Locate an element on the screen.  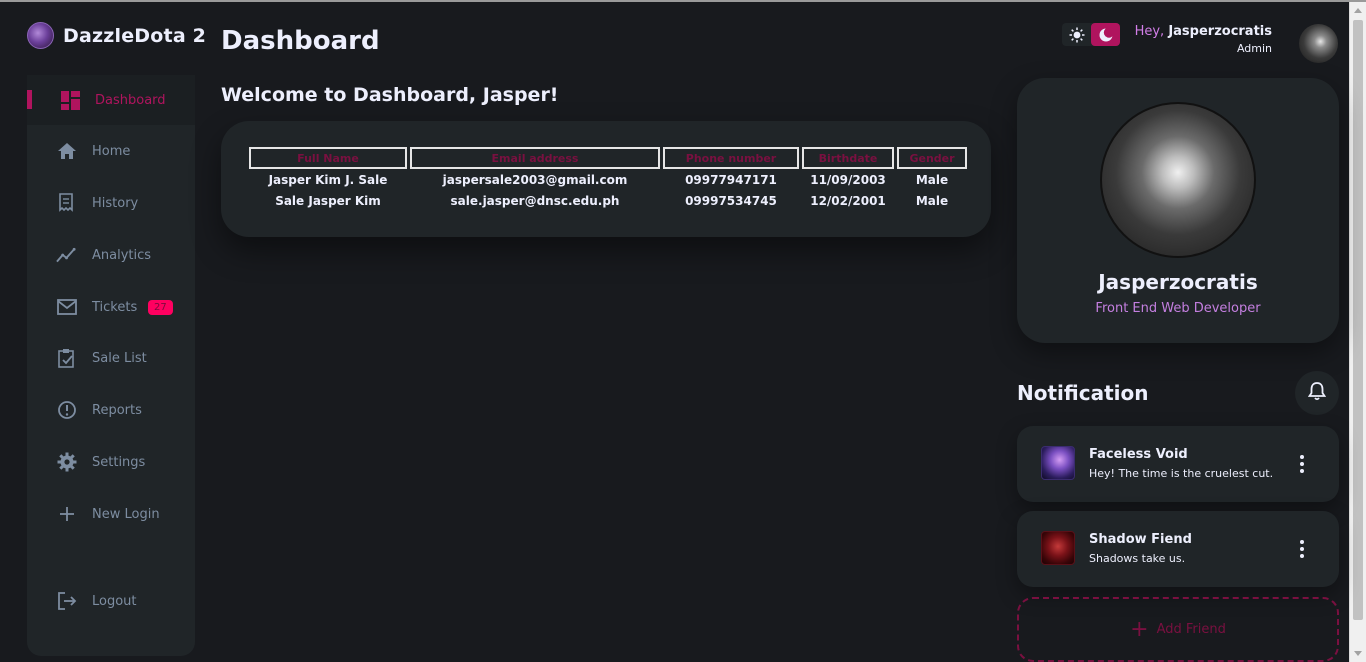
notification-message: Shadows take us. is located at coordinates (1137, 558).